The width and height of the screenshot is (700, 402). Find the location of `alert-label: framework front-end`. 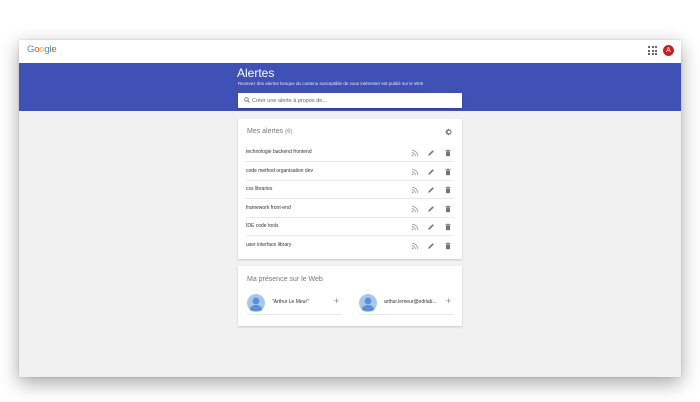

alert-label: framework front-end is located at coordinates (268, 207).